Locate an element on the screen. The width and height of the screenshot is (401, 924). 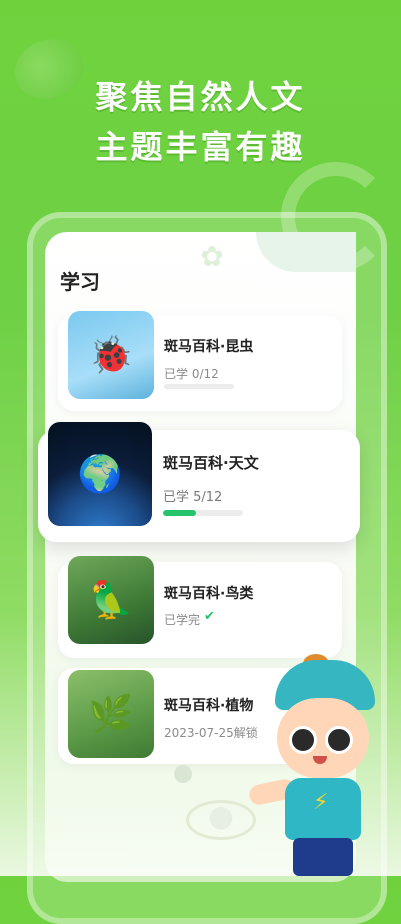
course-status: 已学 0/12 is located at coordinates (191, 374).